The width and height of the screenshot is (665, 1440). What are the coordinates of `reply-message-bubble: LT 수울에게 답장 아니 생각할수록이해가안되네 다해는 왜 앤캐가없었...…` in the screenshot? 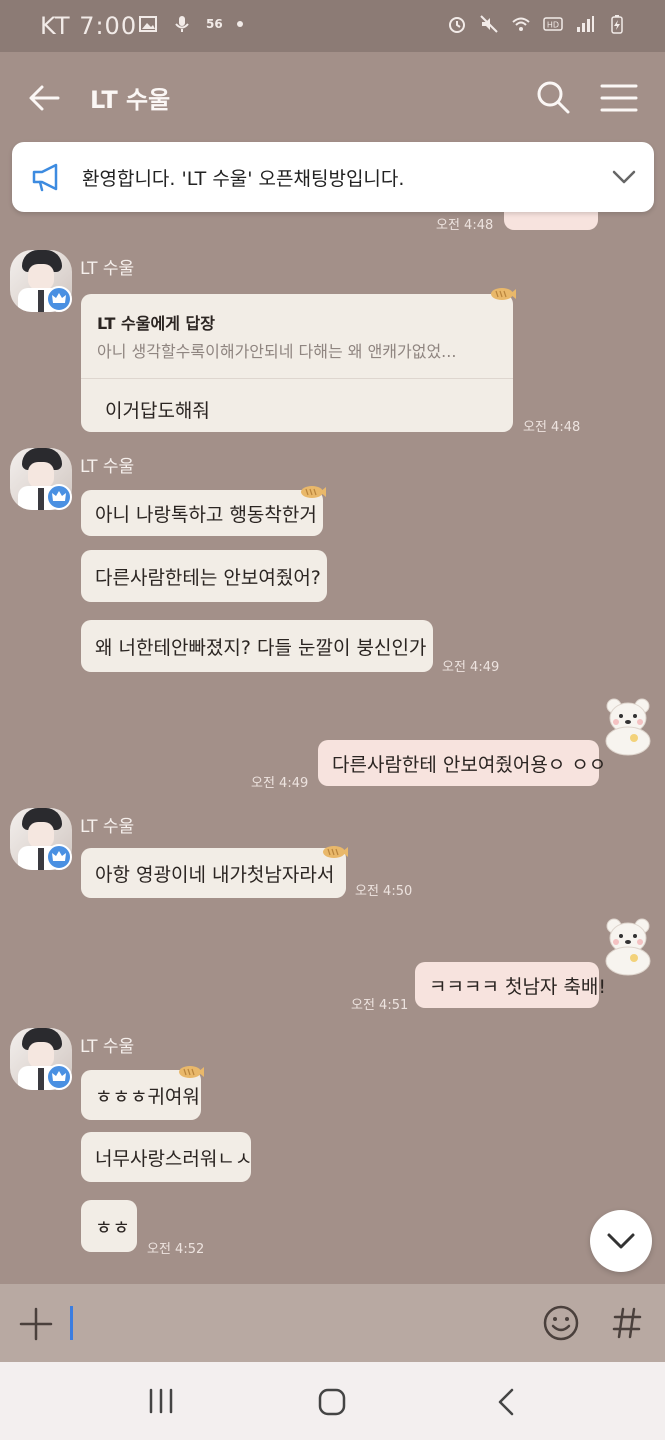 It's located at (297, 363).